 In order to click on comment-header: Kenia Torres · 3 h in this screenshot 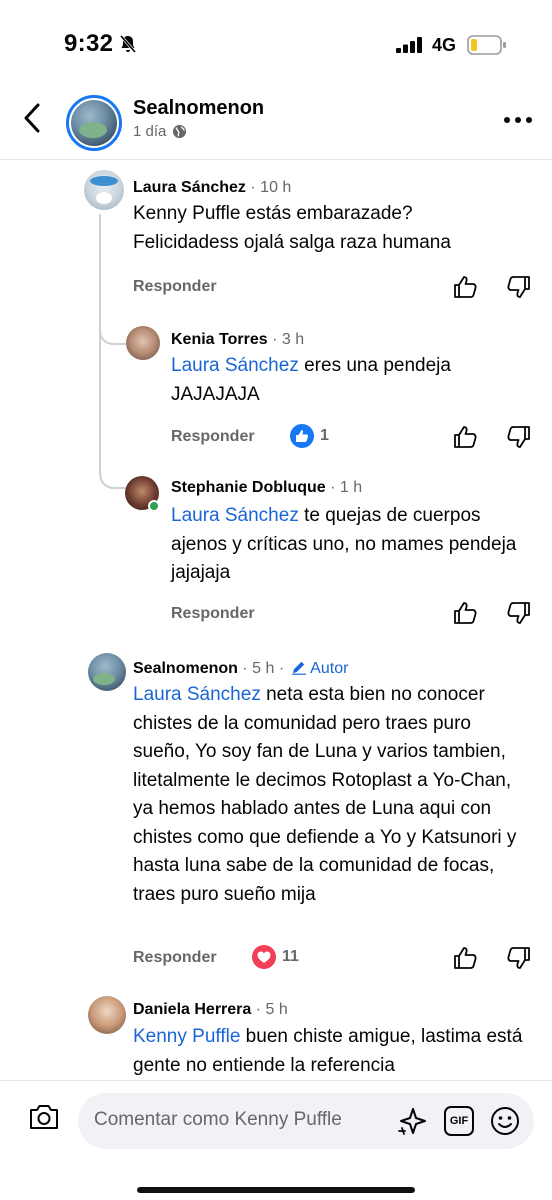, I will do `click(237, 340)`.